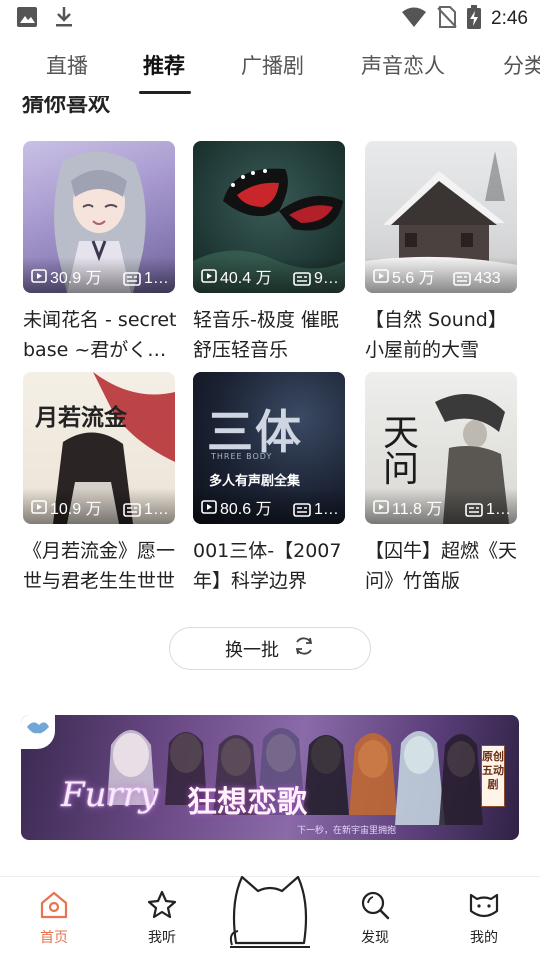 The height and width of the screenshot is (960, 540). I want to click on album-card: 天问 11.8 万 1… 【囚牛】超燃《天问》竹笛版, so click(442, 484).